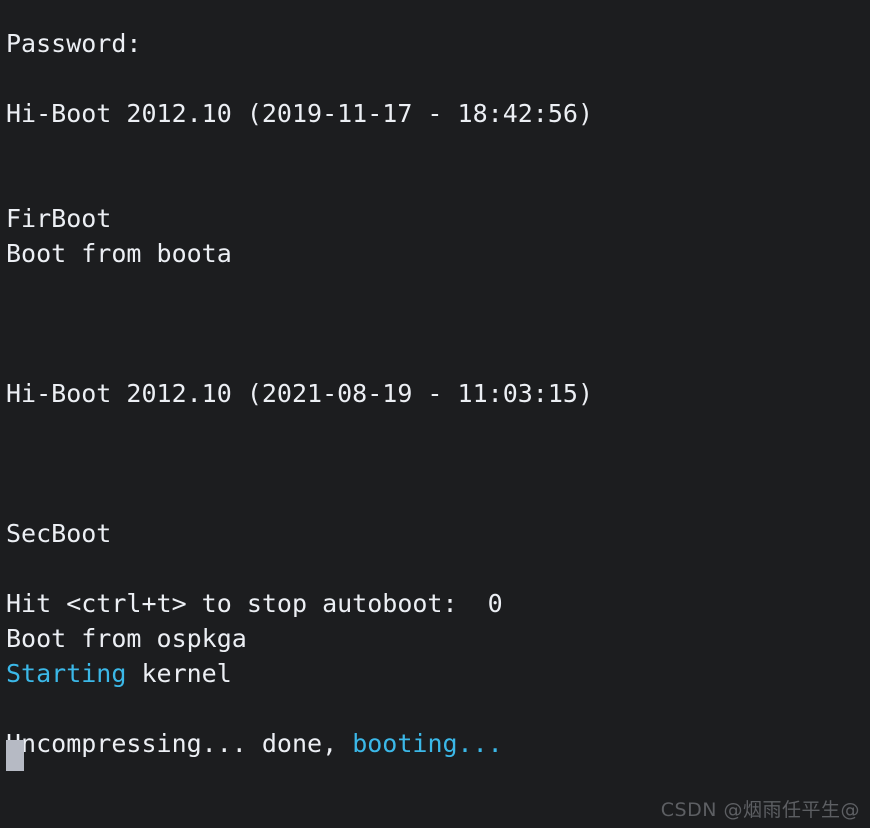 The height and width of the screenshot is (828, 870). I want to click on terminal-line-starting-kernel: Starting kernel, so click(436, 673).